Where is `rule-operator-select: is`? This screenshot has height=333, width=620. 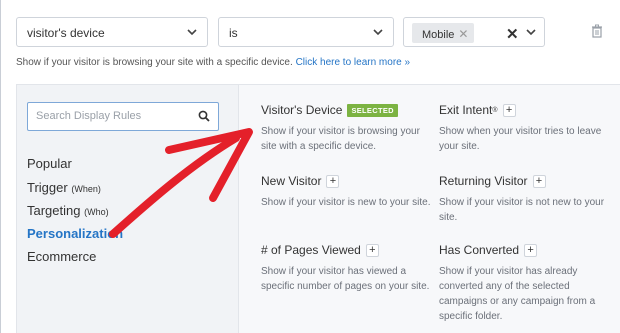
rule-operator-select: is is located at coordinates (306, 32).